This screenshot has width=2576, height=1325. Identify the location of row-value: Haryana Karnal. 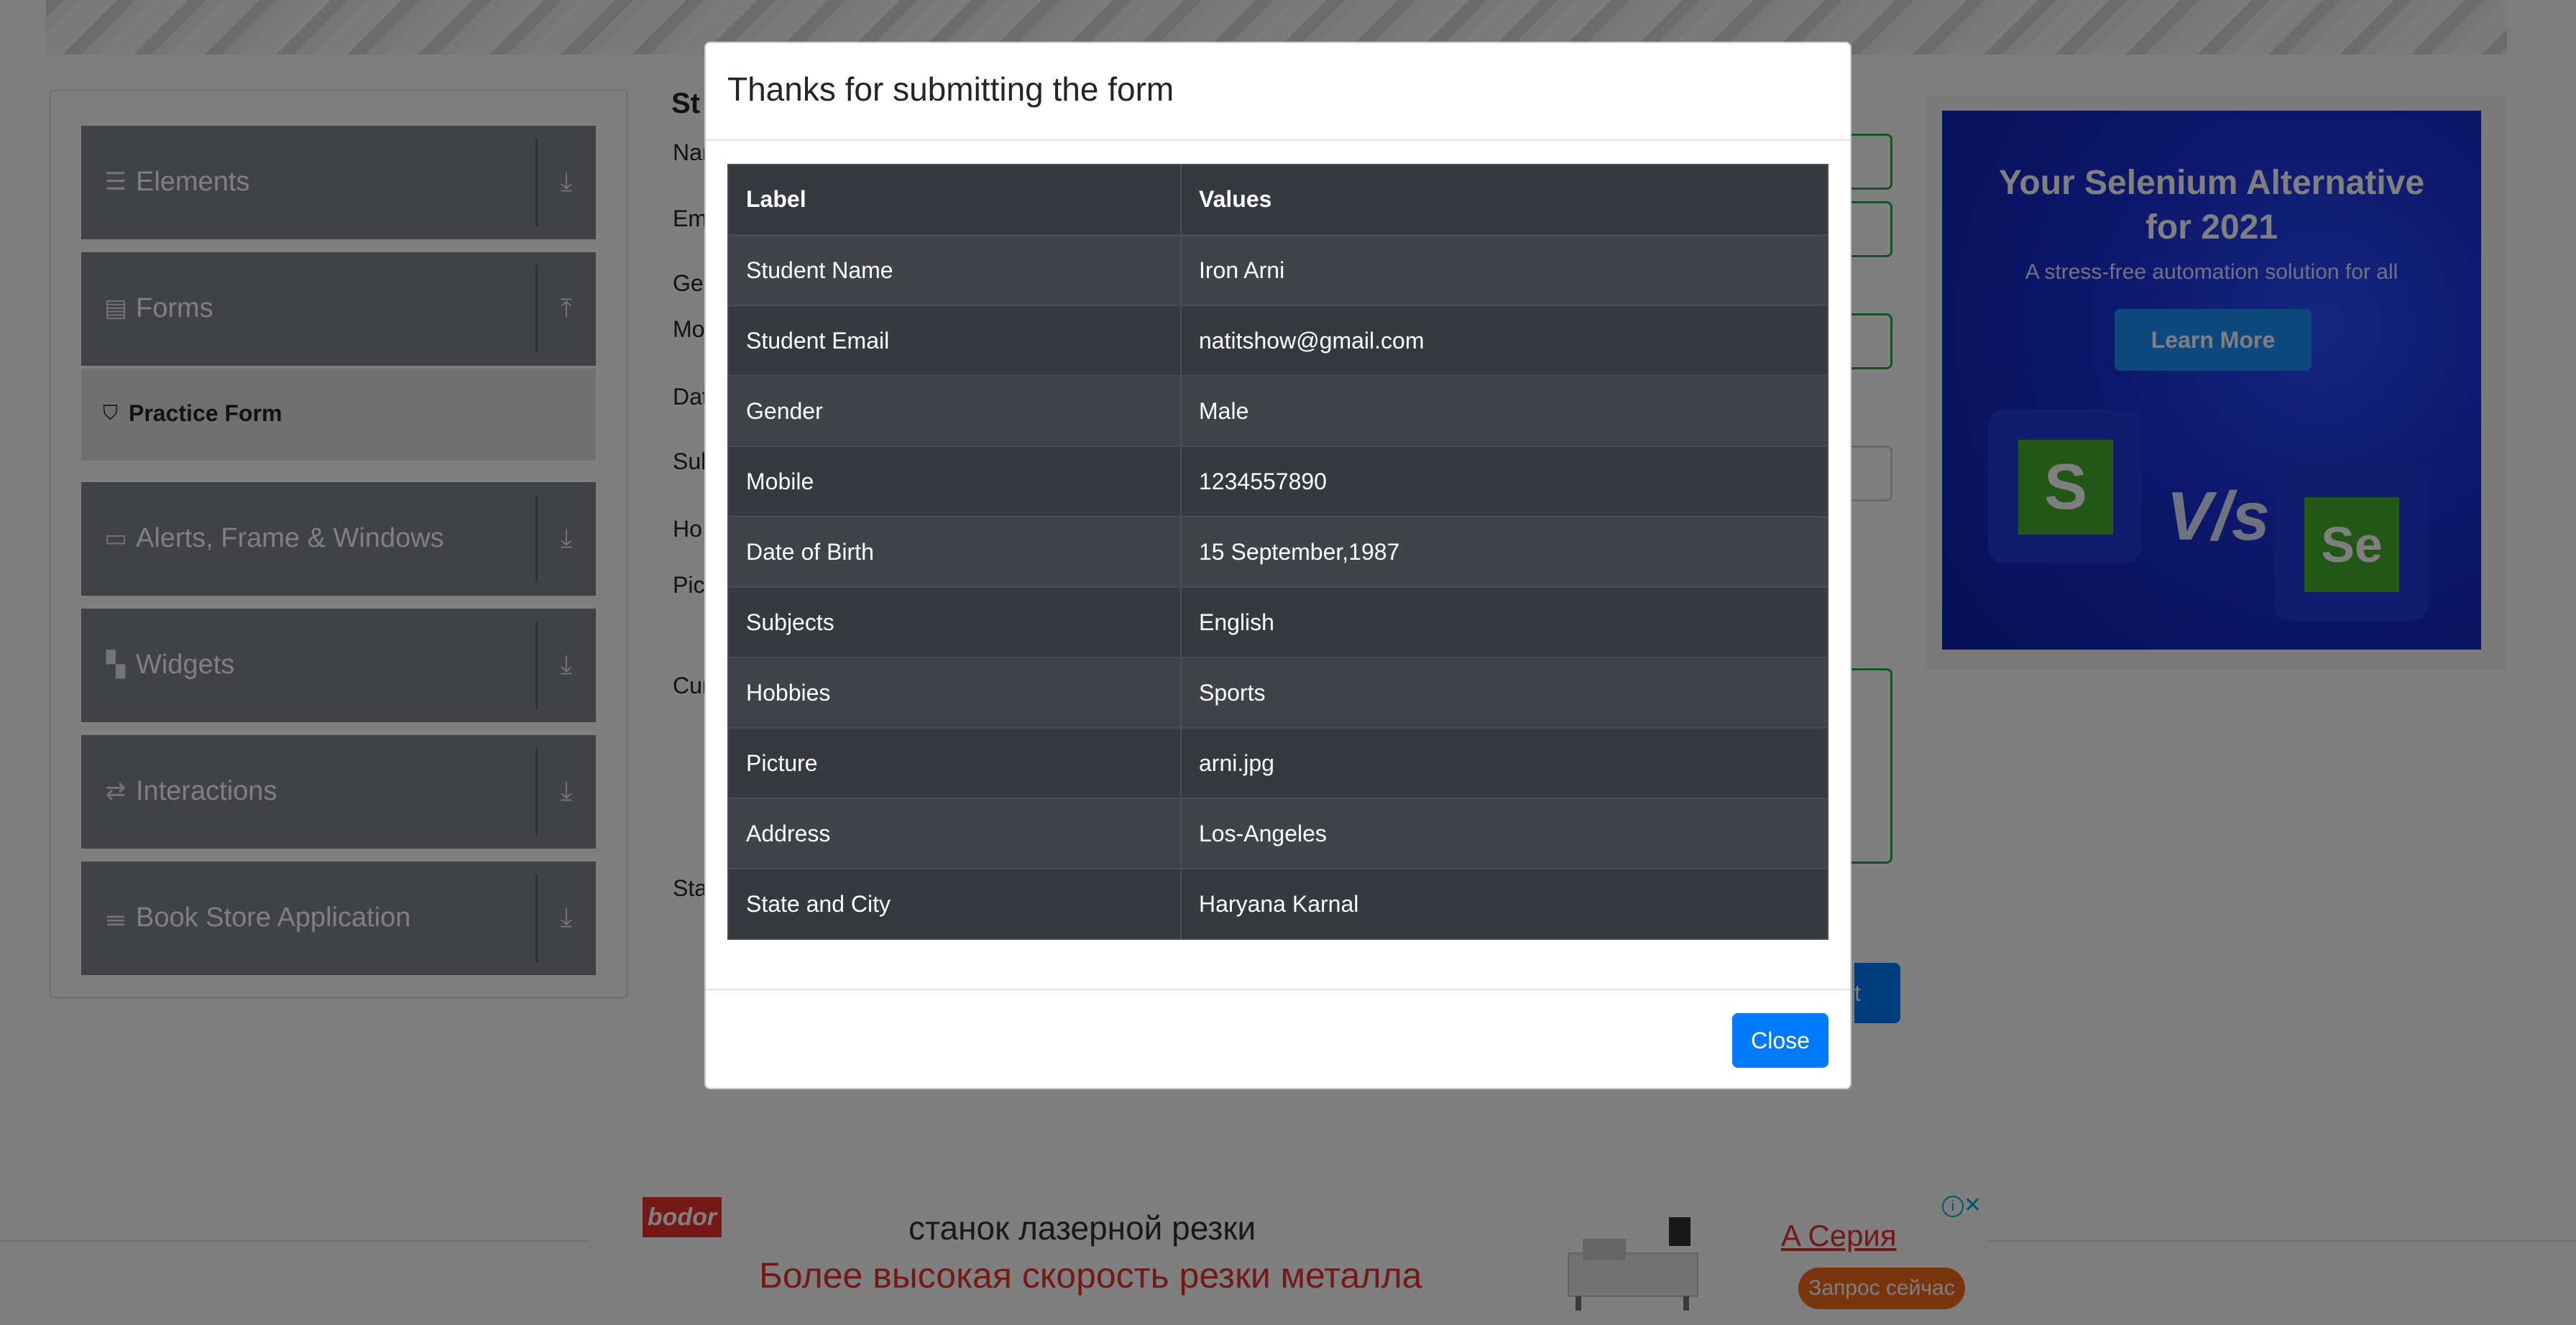
(1504, 904).